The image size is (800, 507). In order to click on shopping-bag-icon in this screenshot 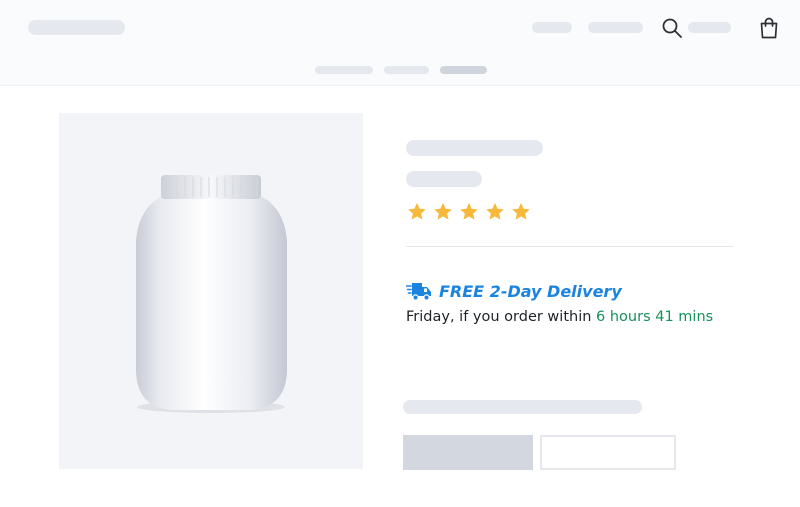, I will do `click(769, 28)`.